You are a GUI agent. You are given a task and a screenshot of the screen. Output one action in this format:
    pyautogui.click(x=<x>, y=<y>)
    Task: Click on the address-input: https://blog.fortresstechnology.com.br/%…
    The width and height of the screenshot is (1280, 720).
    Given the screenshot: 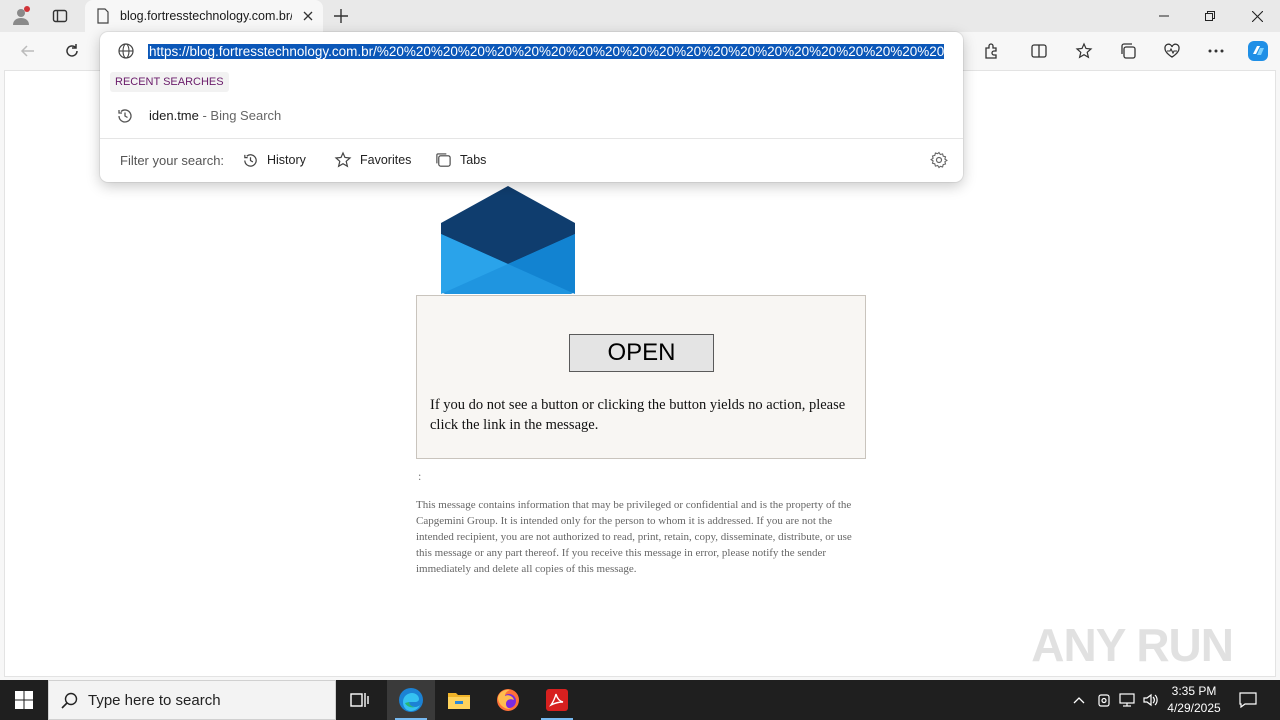 What is the action you would take?
    pyautogui.click(x=546, y=51)
    